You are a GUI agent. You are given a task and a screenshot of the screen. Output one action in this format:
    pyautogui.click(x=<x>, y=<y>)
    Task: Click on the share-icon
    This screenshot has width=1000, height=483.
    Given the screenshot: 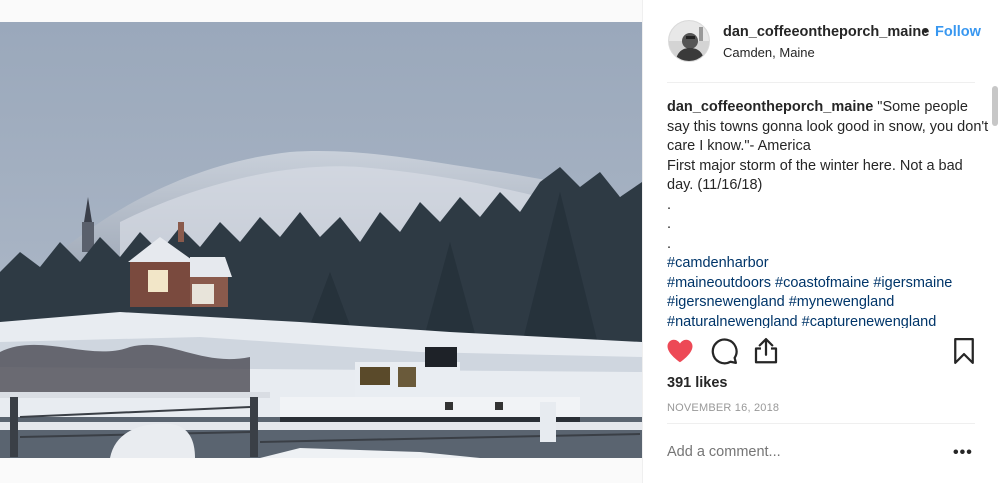 What is the action you would take?
    pyautogui.click(x=766, y=351)
    